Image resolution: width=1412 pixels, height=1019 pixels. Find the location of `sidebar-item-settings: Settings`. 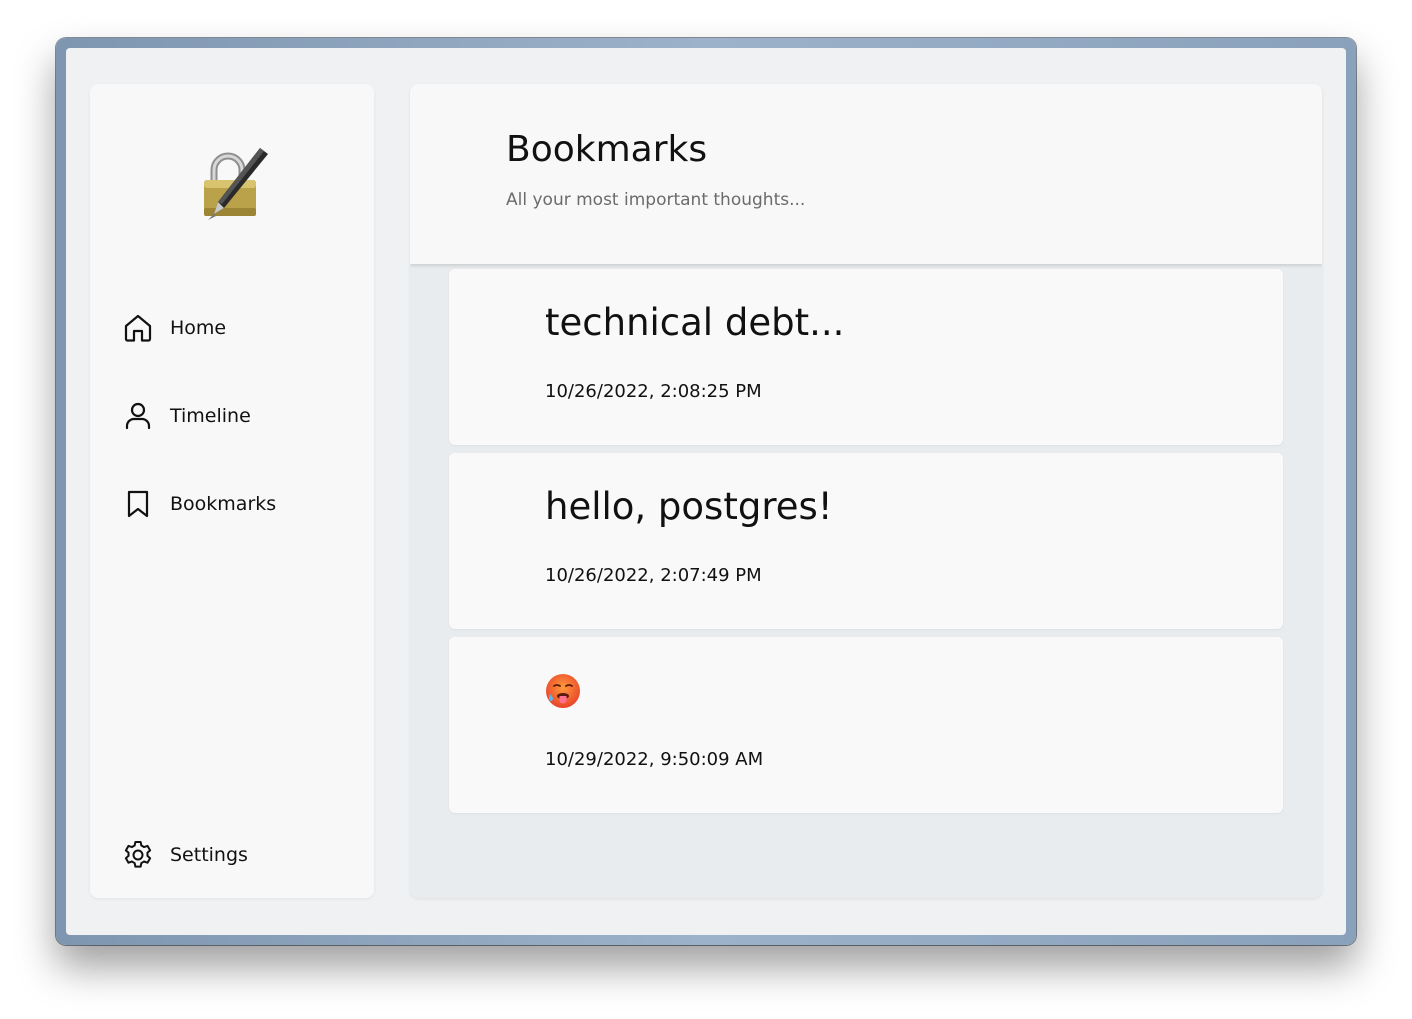

sidebar-item-settings: Settings is located at coordinates (185, 855).